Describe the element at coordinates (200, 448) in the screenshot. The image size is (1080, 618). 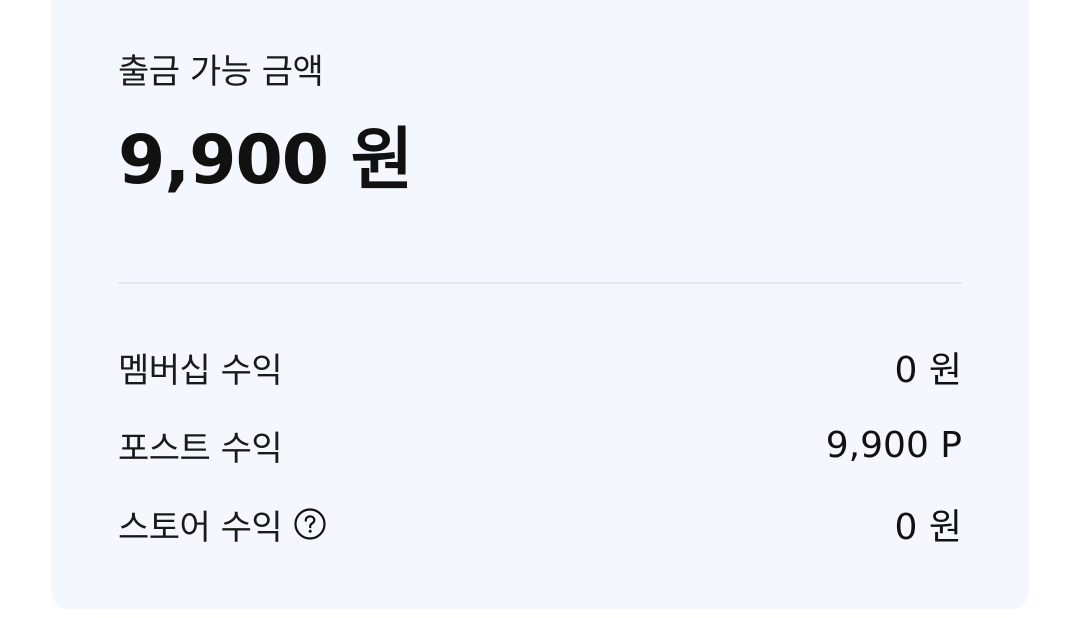
I see `post-earnings-label: 포스트 수익` at that location.